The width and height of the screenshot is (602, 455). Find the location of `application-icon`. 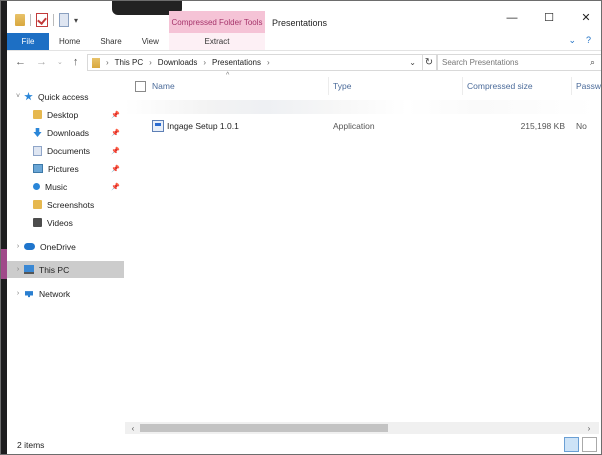

application-icon is located at coordinates (158, 126).